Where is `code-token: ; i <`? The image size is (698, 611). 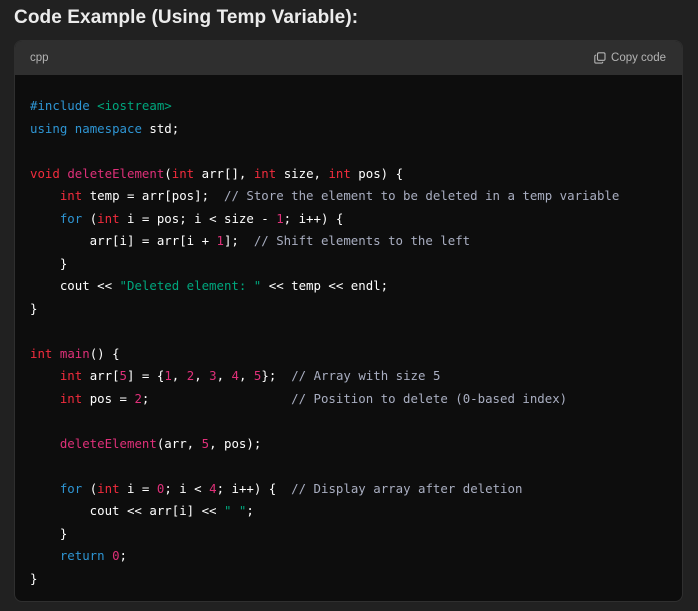 code-token: ; i < is located at coordinates (187, 488).